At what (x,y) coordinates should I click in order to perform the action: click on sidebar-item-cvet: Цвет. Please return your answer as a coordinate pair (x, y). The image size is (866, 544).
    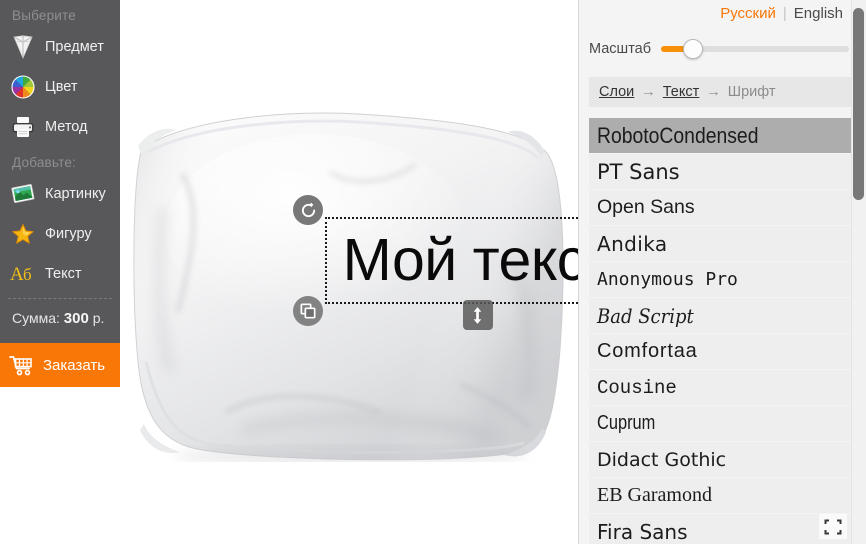
    Looking at the image, I should click on (60, 87).